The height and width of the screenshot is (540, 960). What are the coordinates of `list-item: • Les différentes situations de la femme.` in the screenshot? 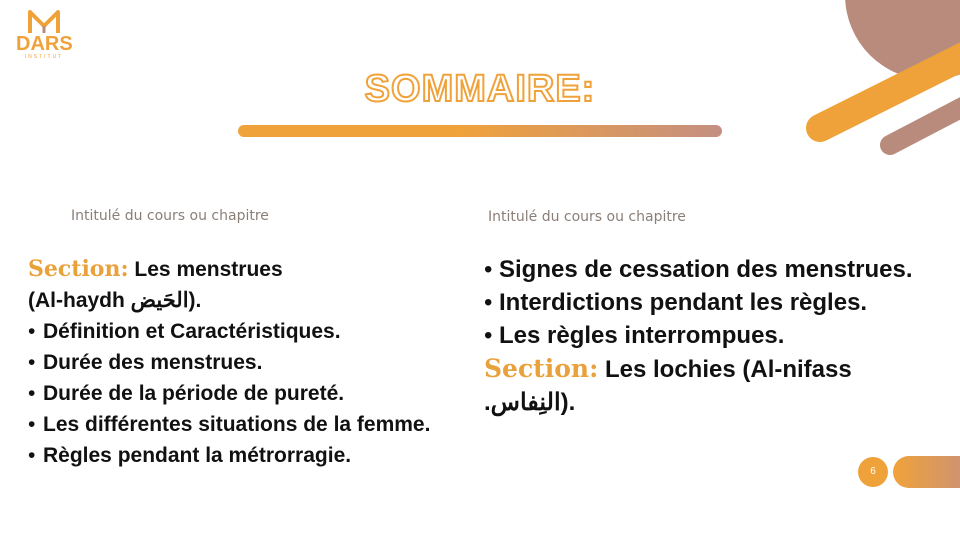 It's located at (238, 424).